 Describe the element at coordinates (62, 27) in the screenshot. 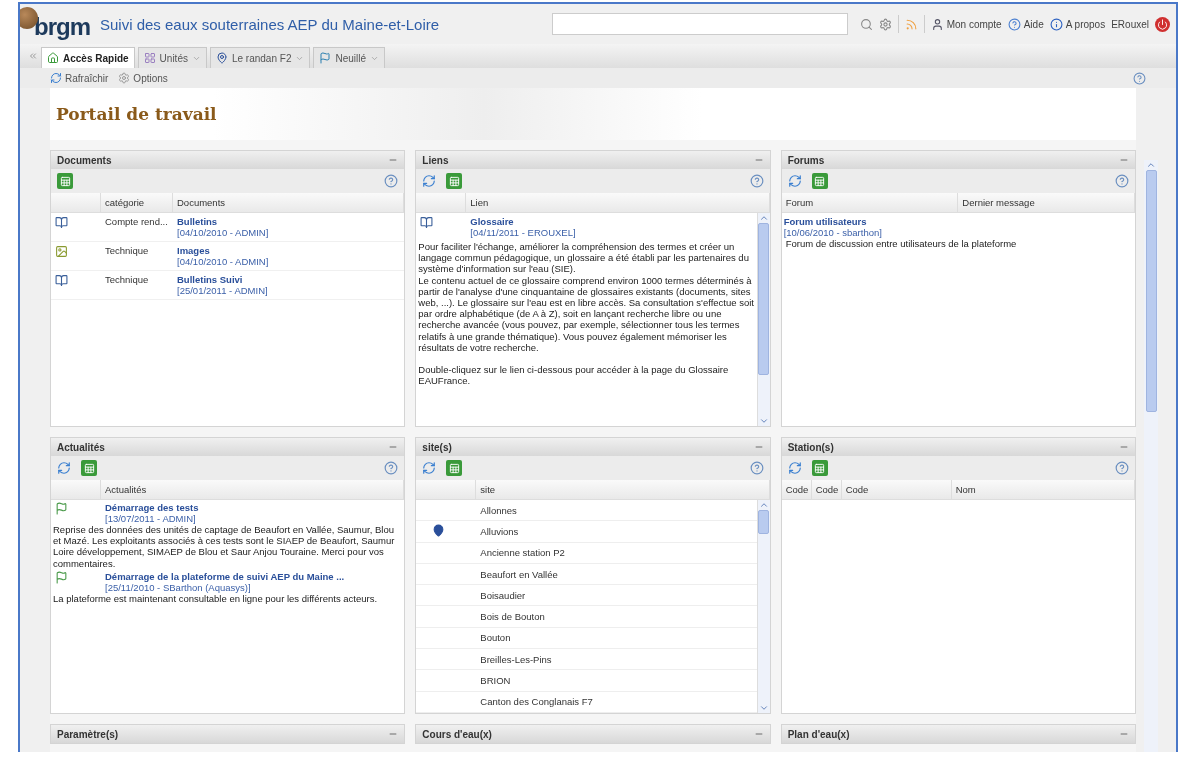

I see `logo-text: brgm` at that location.